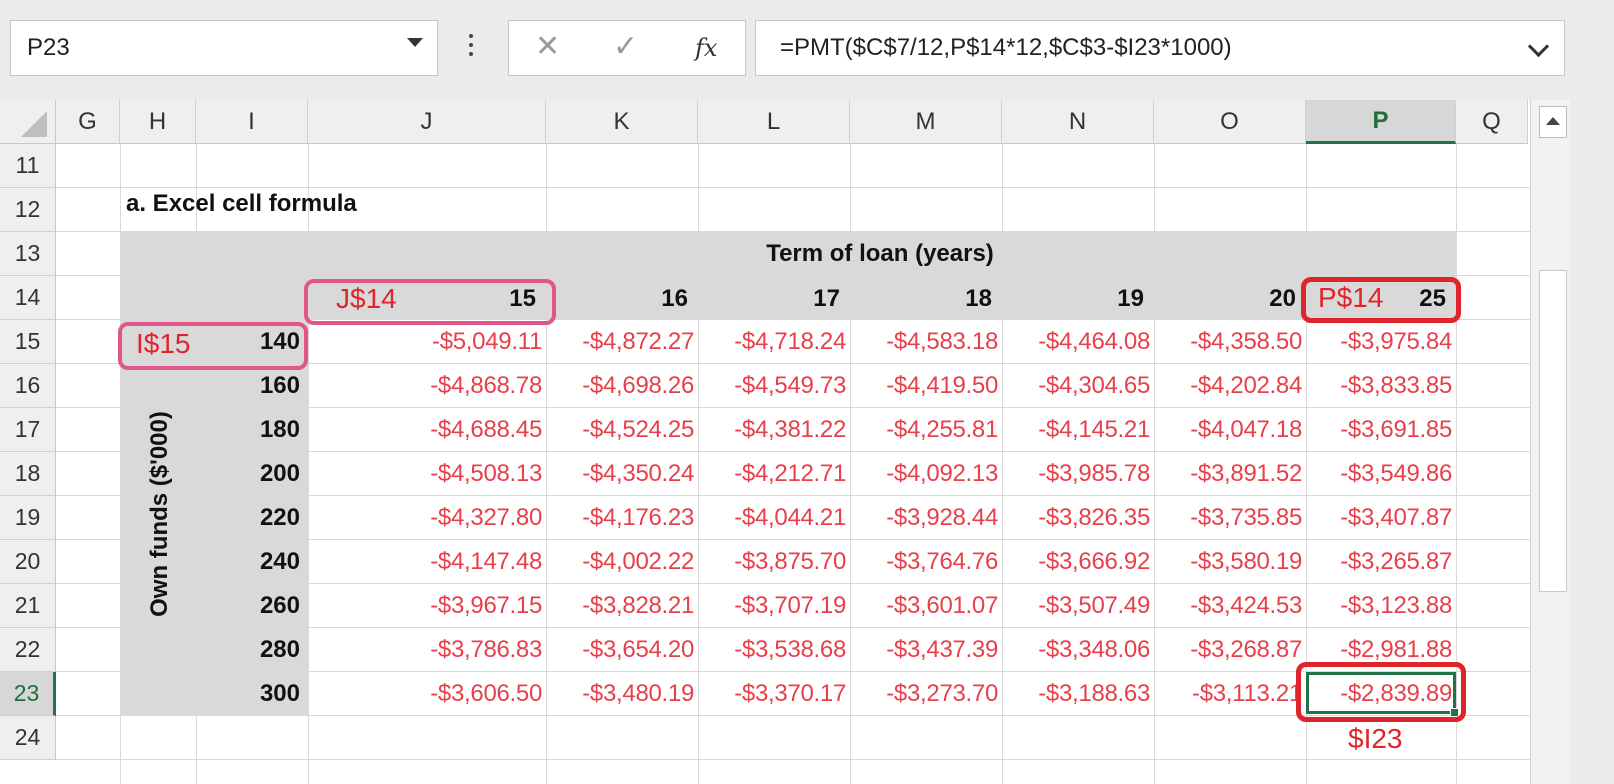 The width and height of the screenshot is (1614, 784). What do you see at coordinates (1078, 430) in the screenshot?
I see `payment-cell: -$4,145.21` at bounding box center [1078, 430].